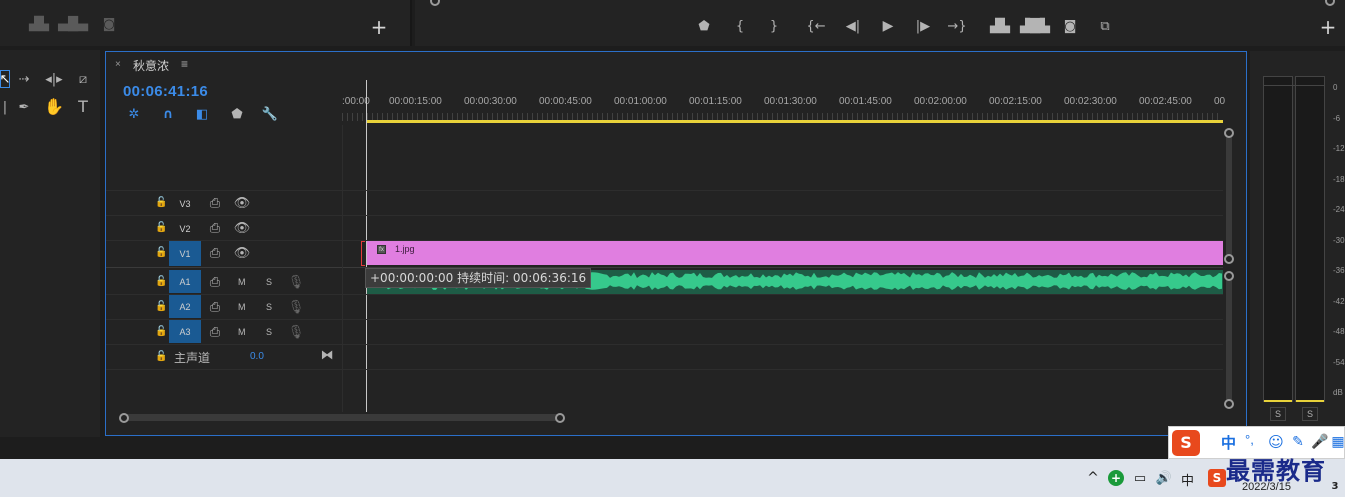  I want to click on type-tool-icon: T, so click(83, 107).